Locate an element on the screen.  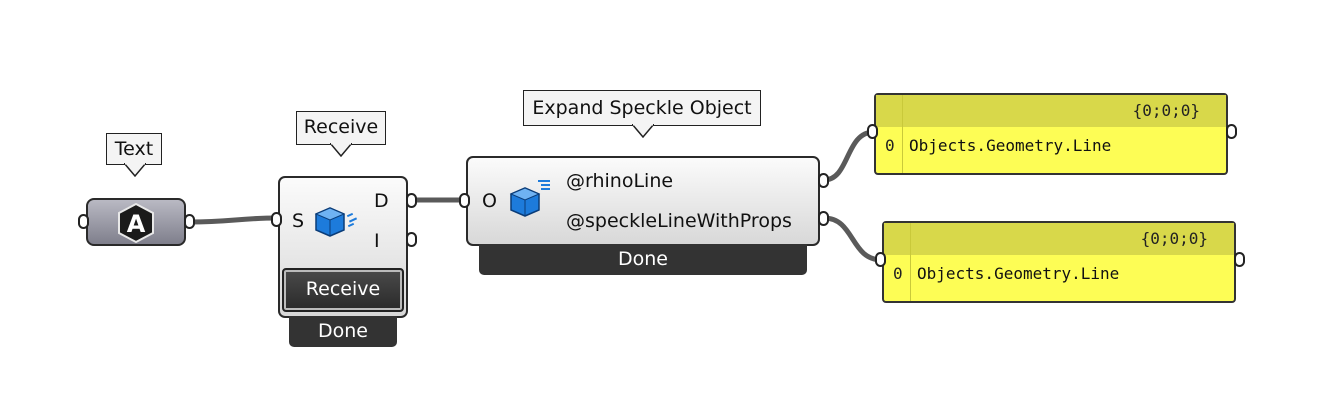
panel-2-index: 0 is located at coordinates (898, 273).